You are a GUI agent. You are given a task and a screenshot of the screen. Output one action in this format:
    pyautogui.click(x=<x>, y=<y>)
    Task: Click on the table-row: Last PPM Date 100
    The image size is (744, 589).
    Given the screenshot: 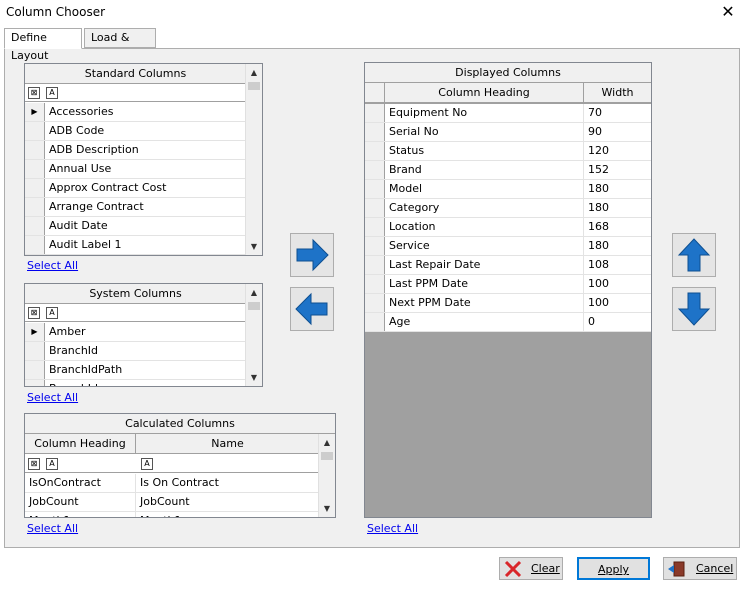 What is the action you would take?
    pyautogui.click(x=508, y=284)
    